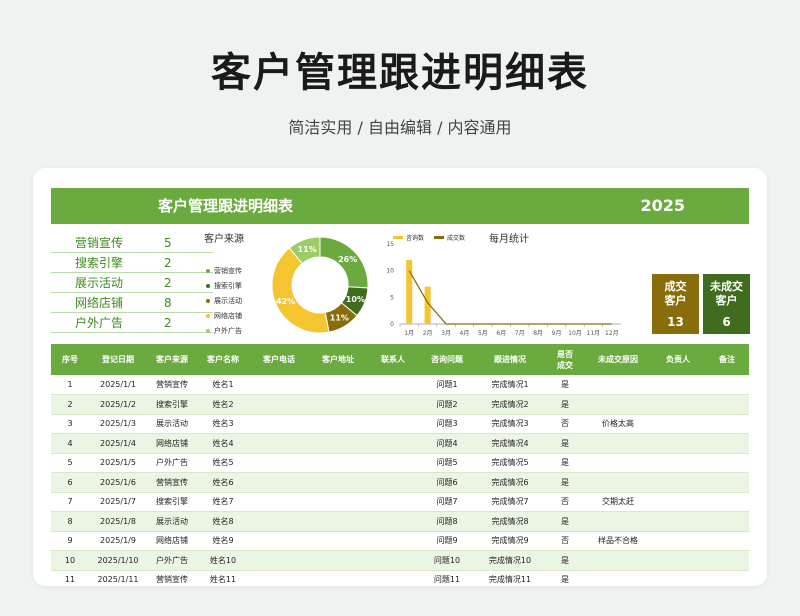  Describe the element at coordinates (172, 502) in the screenshot. I see `table-cell: 搜索引擎` at that location.